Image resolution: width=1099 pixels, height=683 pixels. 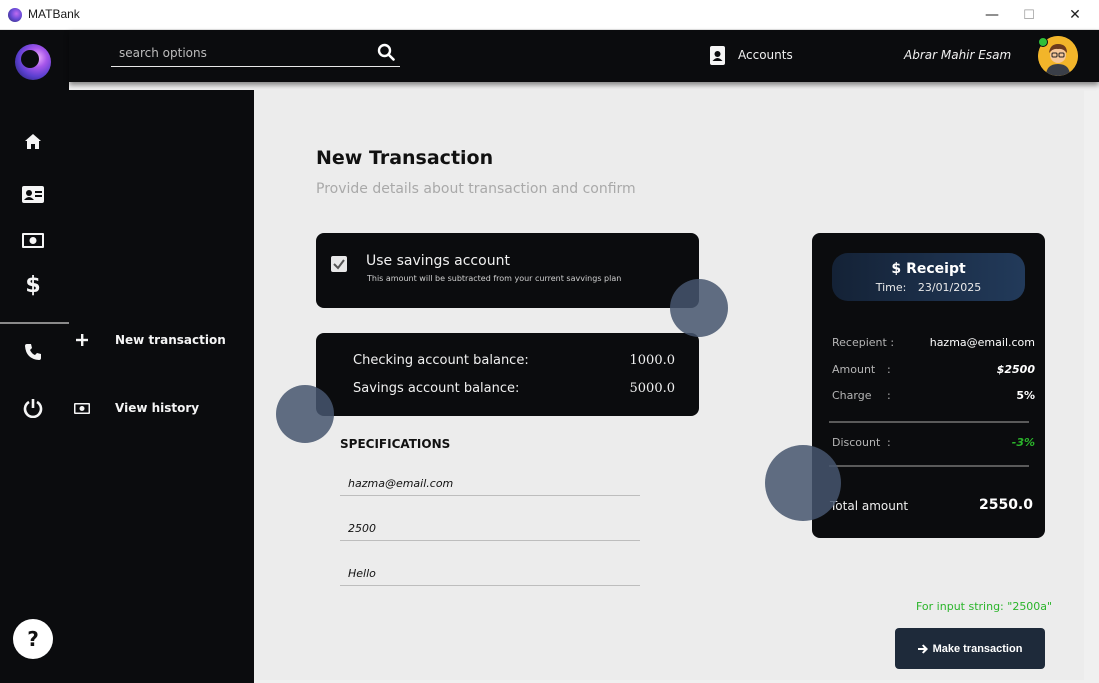 What do you see at coordinates (15, 15) in the screenshot?
I see `app-logo-icon` at bounding box center [15, 15].